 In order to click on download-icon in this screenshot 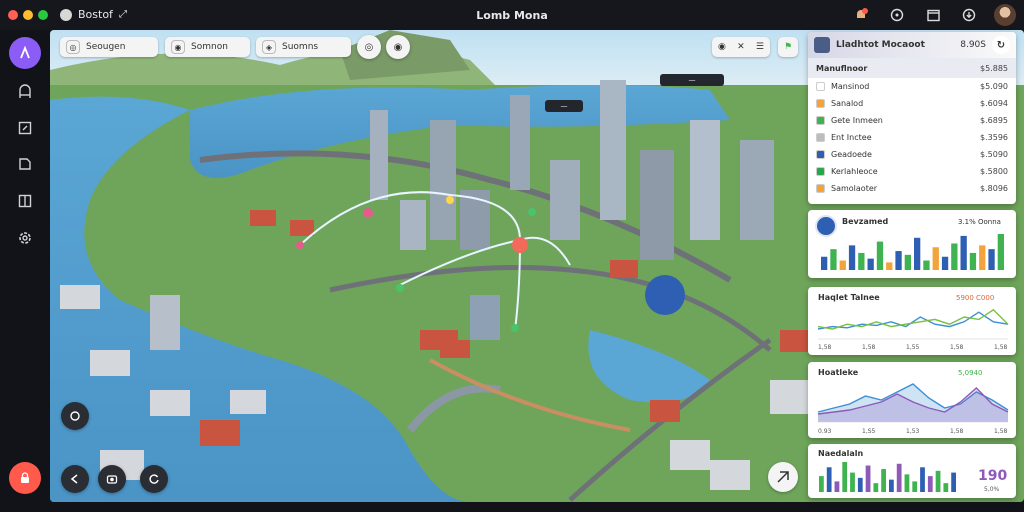, I will do `click(969, 15)`.